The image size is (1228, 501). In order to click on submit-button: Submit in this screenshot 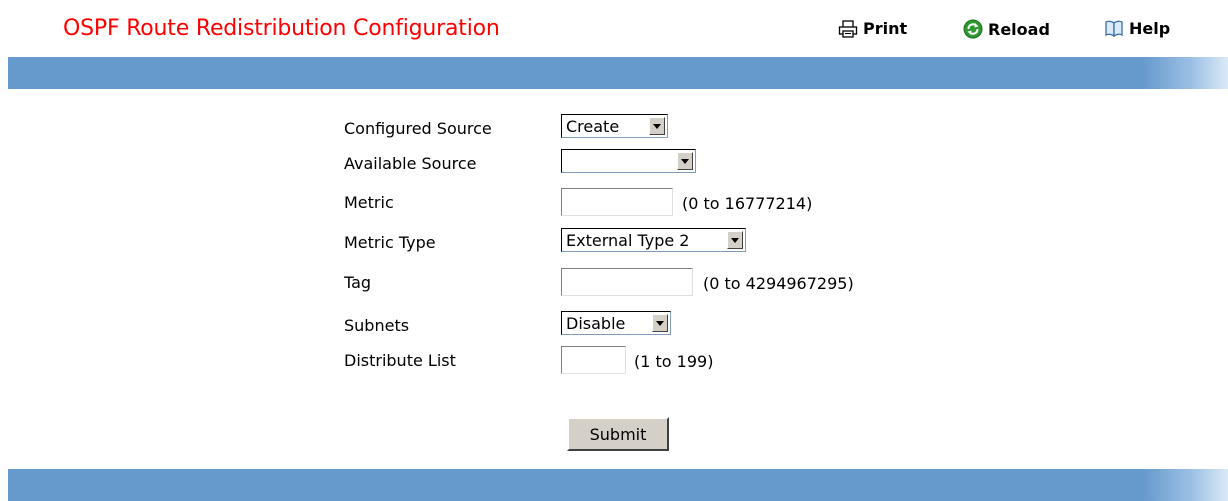, I will do `click(618, 434)`.